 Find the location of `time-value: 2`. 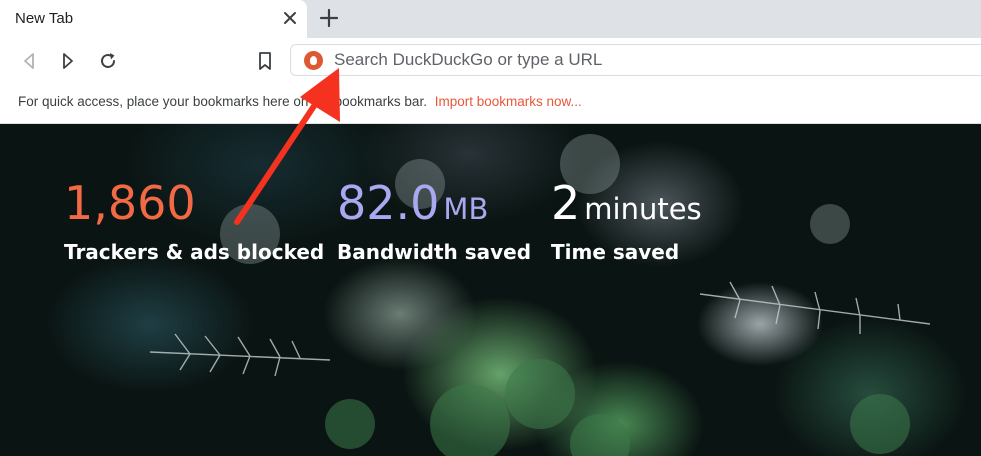

time-value: 2 is located at coordinates (566, 203).